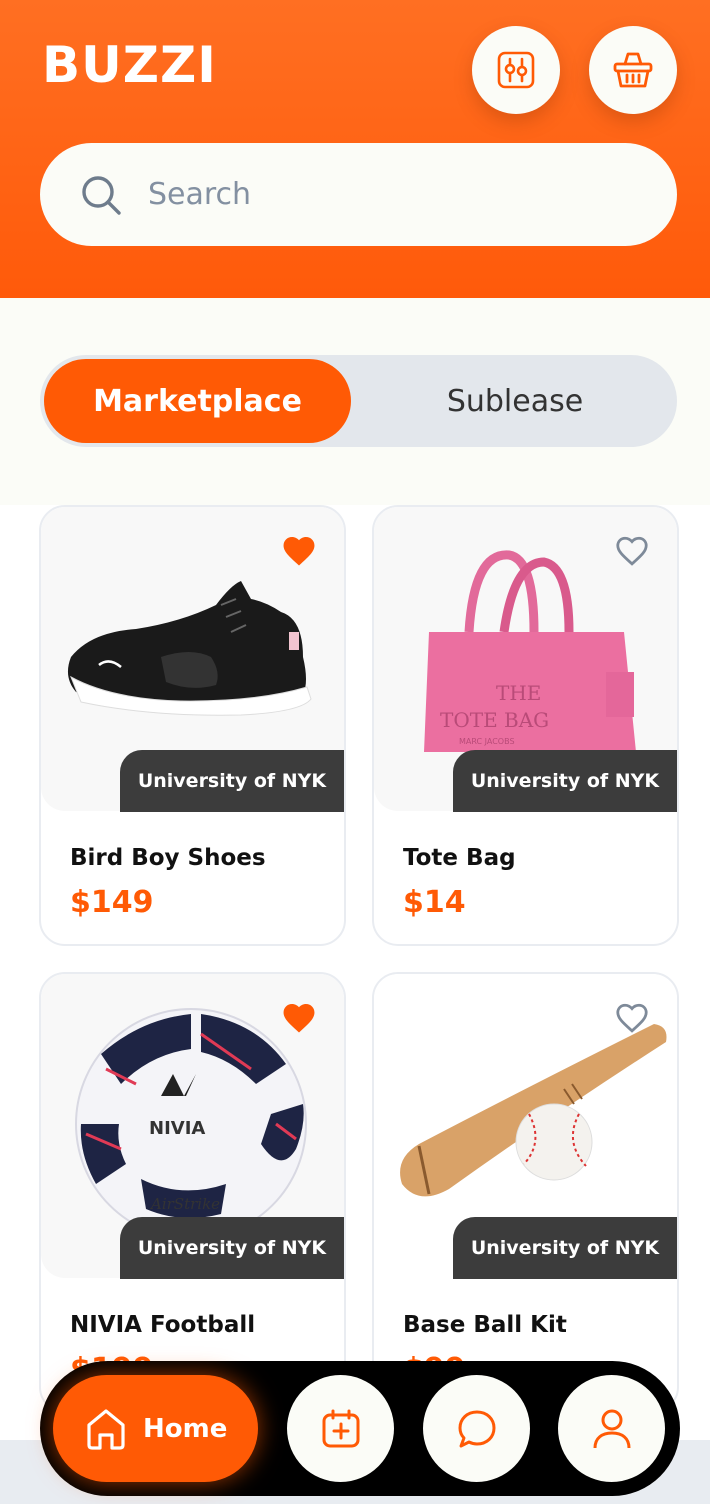  What do you see at coordinates (163, 1325) in the screenshot?
I see `product-name: NIVIA Football` at bounding box center [163, 1325].